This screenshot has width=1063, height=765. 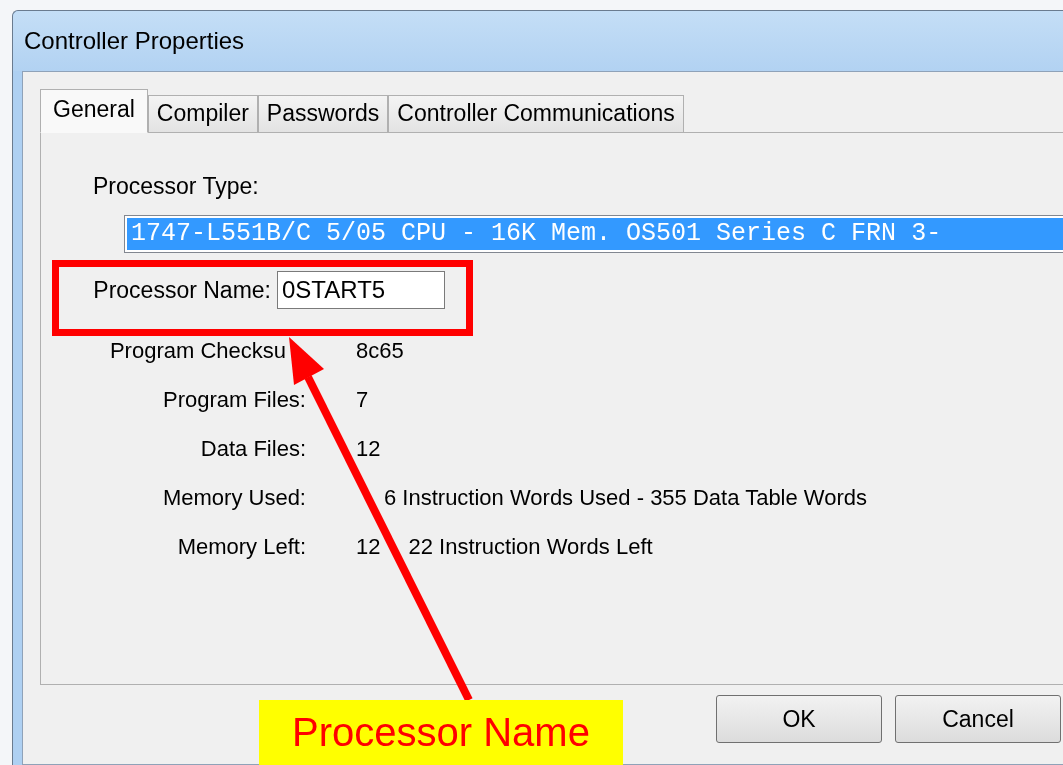 What do you see at coordinates (234, 399) in the screenshot?
I see `field-label: Program Files:` at bounding box center [234, 399].